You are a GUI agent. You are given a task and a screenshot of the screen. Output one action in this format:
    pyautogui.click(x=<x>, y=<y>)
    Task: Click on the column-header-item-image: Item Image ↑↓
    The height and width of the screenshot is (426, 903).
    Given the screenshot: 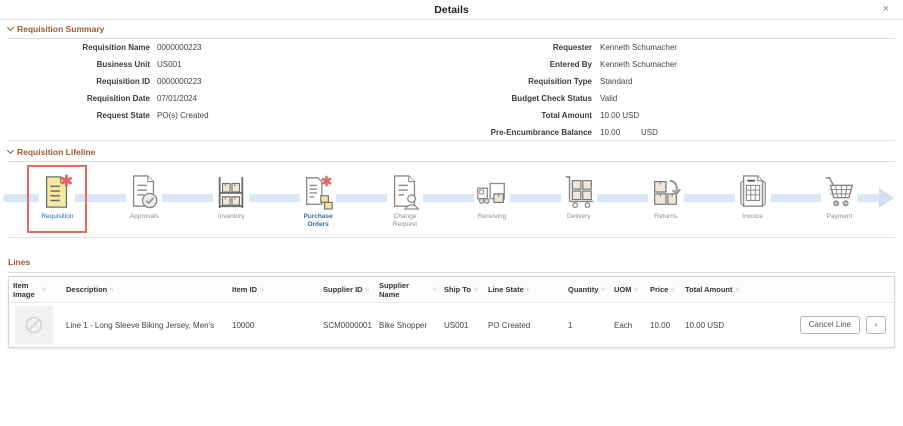 What is the action you would take?
    pyautogui.click(x=35, y=290)
    